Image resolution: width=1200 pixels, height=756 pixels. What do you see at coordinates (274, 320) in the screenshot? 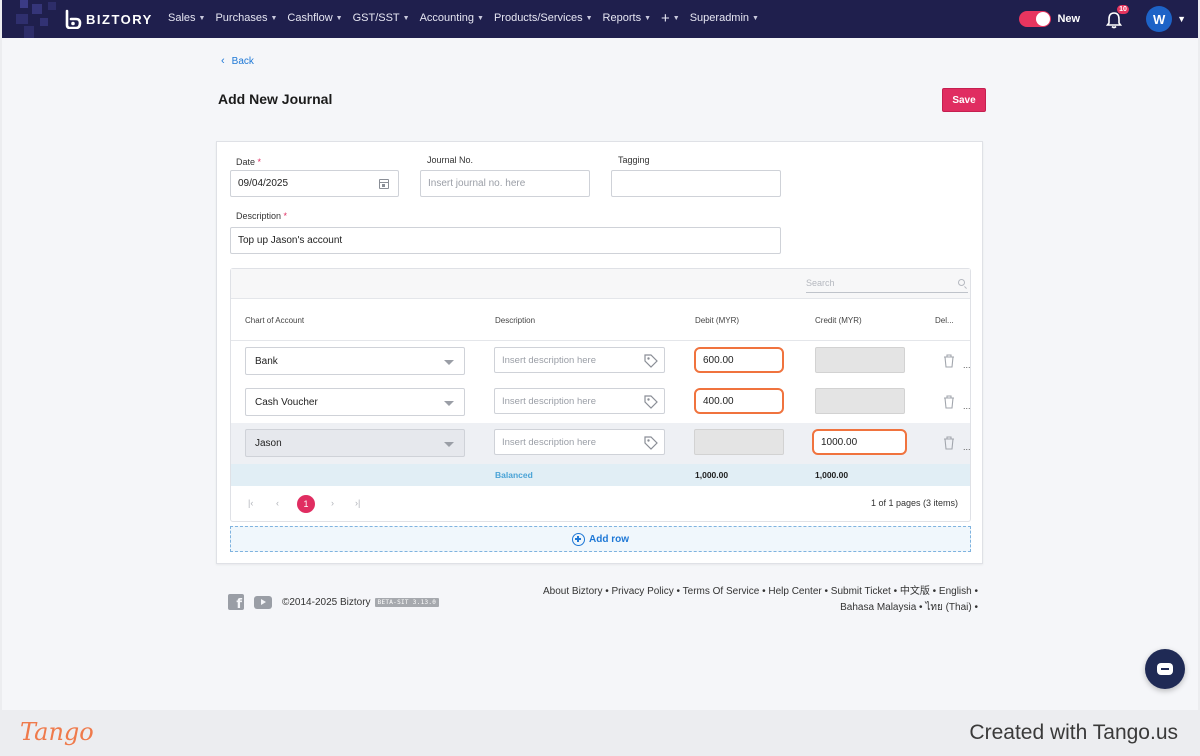
I see `header-chart-of-account: Chart of Account` at bounding box center [274, 320].